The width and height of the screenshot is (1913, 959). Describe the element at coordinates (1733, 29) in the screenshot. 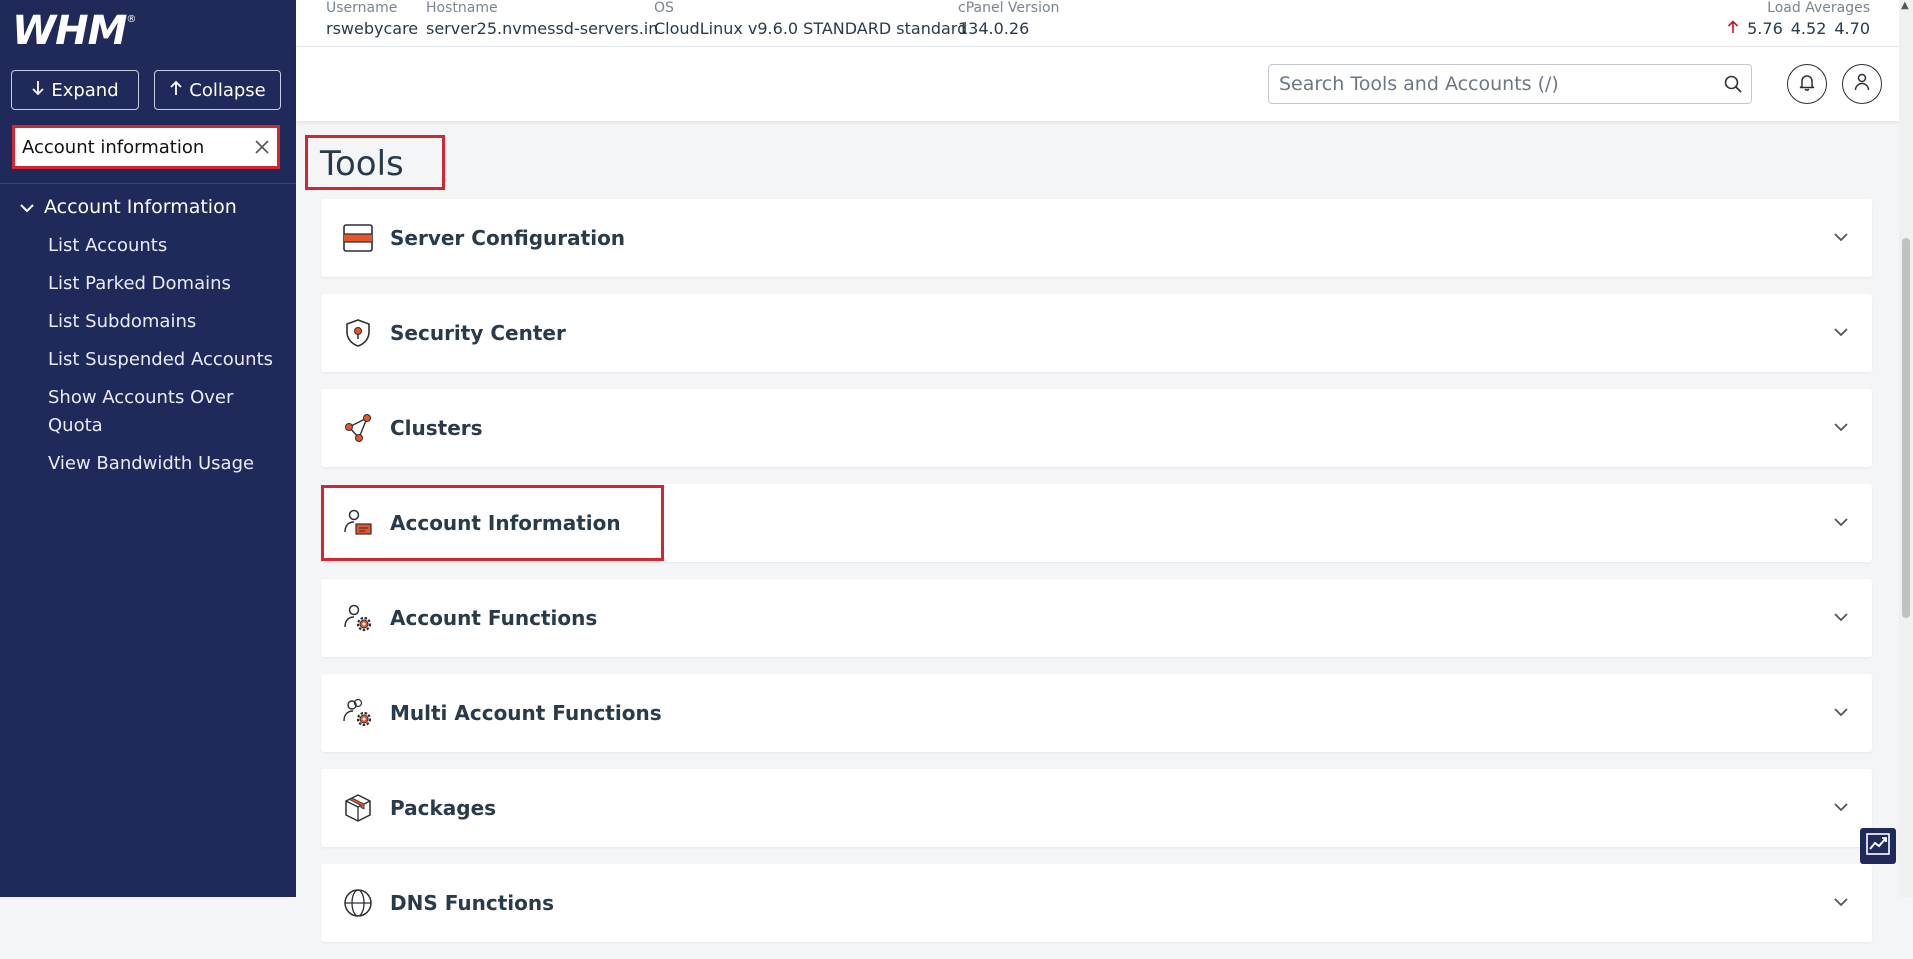

I see `arrow-up-red-icon` at that location.